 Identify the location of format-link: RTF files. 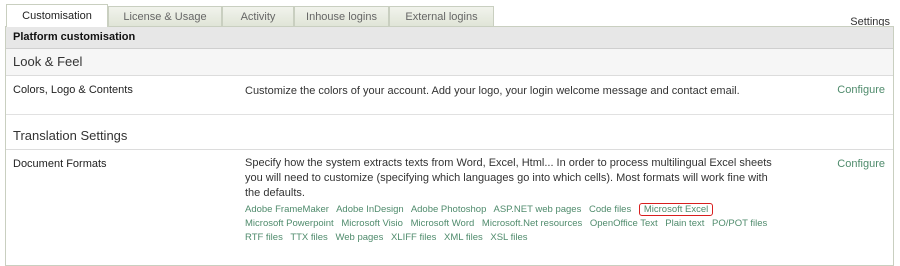
(264, 237).